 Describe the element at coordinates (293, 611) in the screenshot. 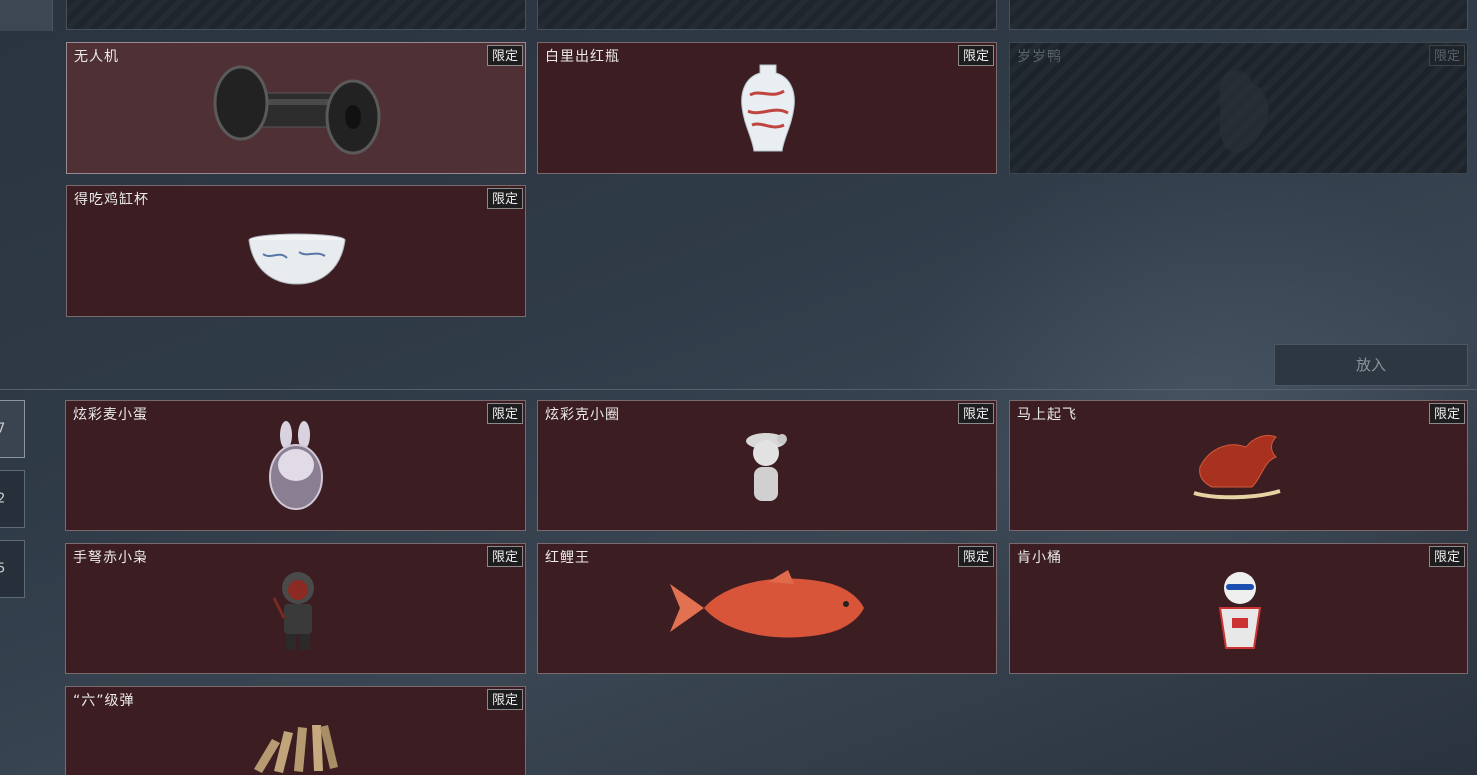

I see `archer-icon` at that location.